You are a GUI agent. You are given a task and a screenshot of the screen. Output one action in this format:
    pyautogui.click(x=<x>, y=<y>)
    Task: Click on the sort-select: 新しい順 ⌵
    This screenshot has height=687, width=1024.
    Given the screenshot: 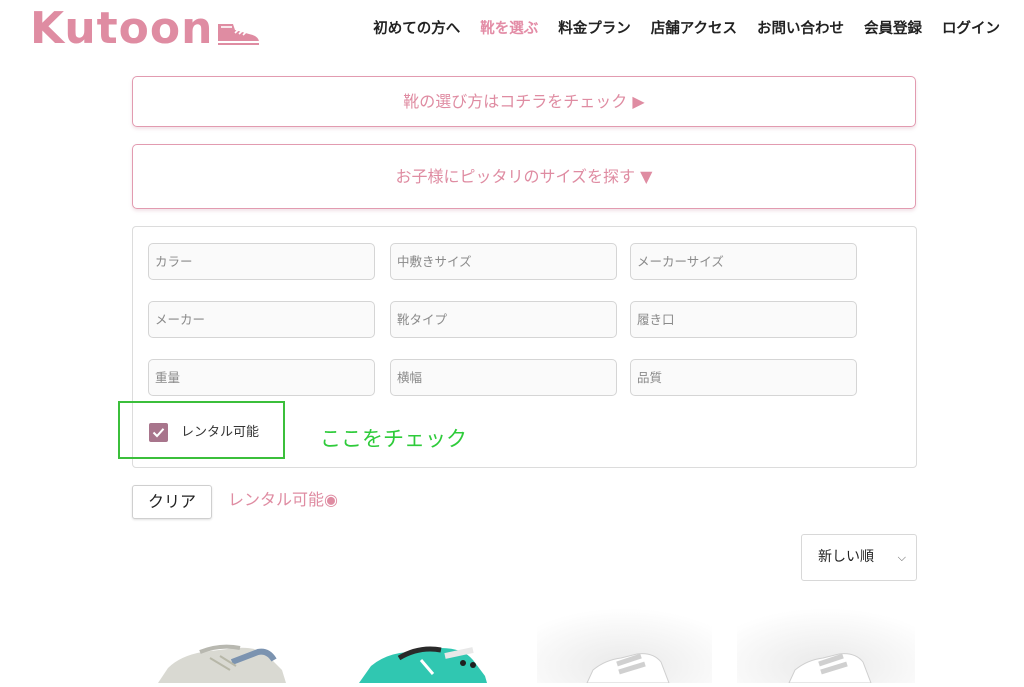 What is the action you would take?
    pyautogui.click(x=859, y=557)
    